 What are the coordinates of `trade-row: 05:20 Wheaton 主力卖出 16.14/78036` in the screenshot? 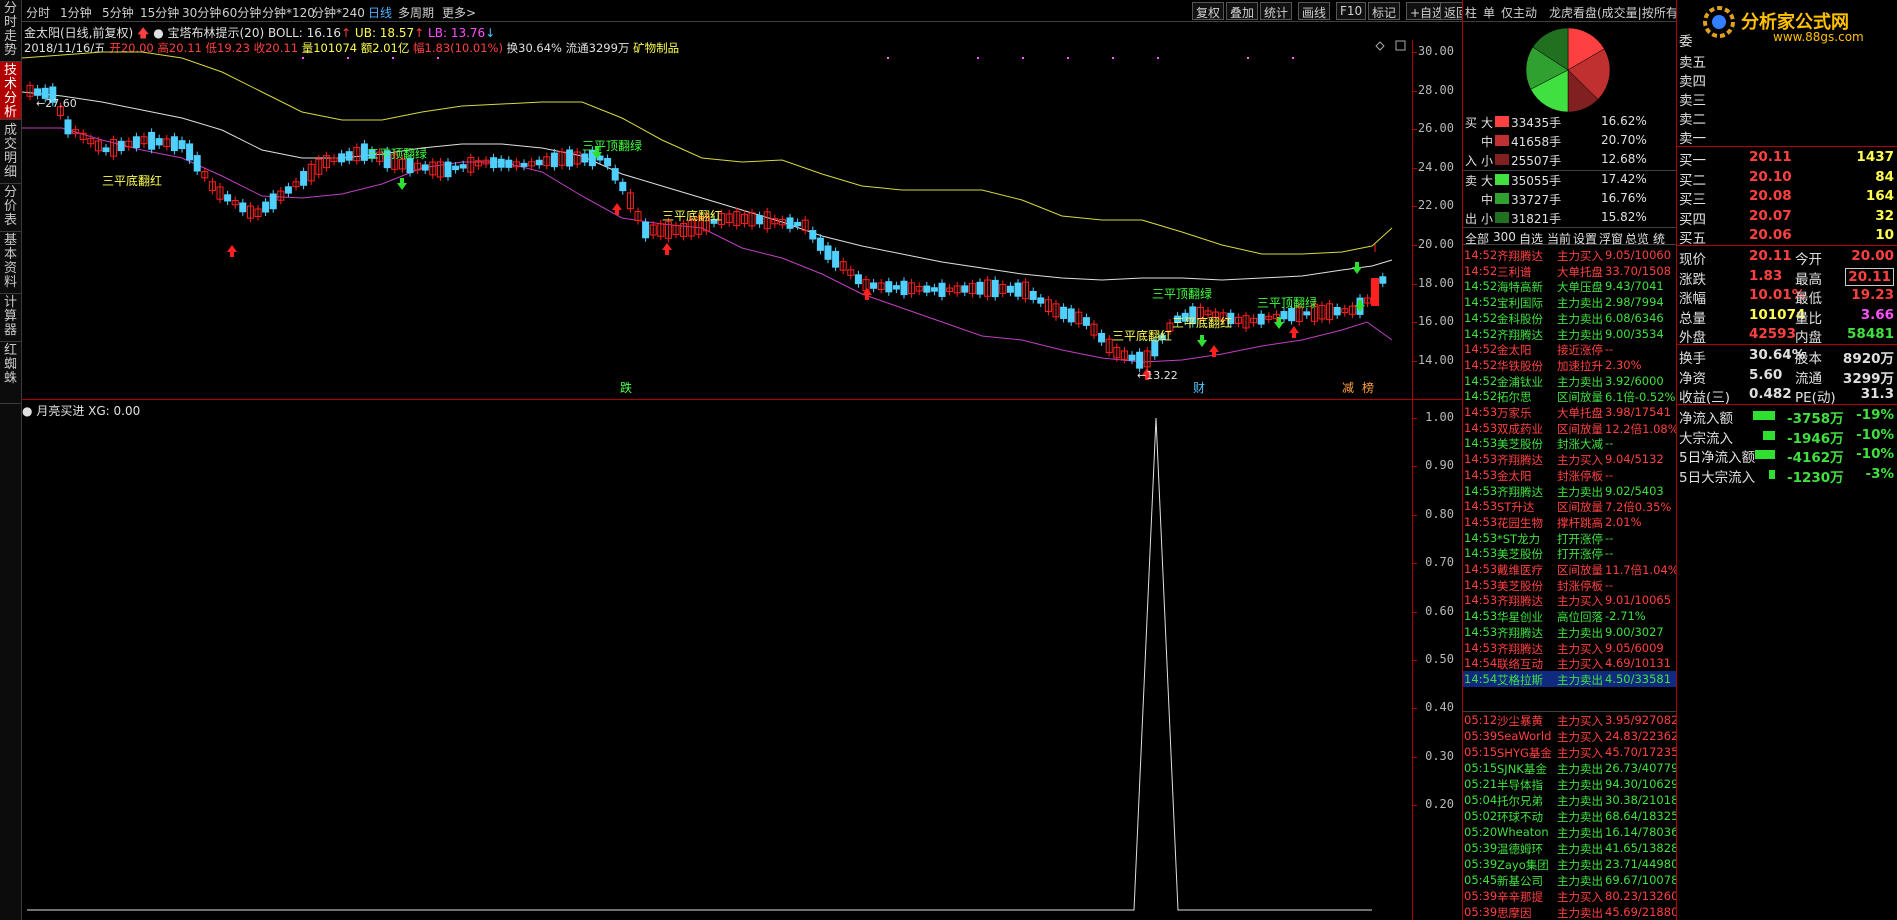 It's located at (1570, 832).